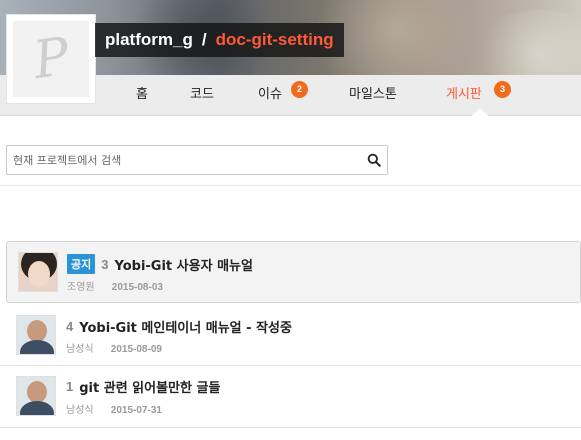 Image resolution: width=581 pixels, height=440 pixels. What do you see at coordinates (502, 89) in the screenshot?
I see `board-count-badge: 3` at bounding box center [502, 89].